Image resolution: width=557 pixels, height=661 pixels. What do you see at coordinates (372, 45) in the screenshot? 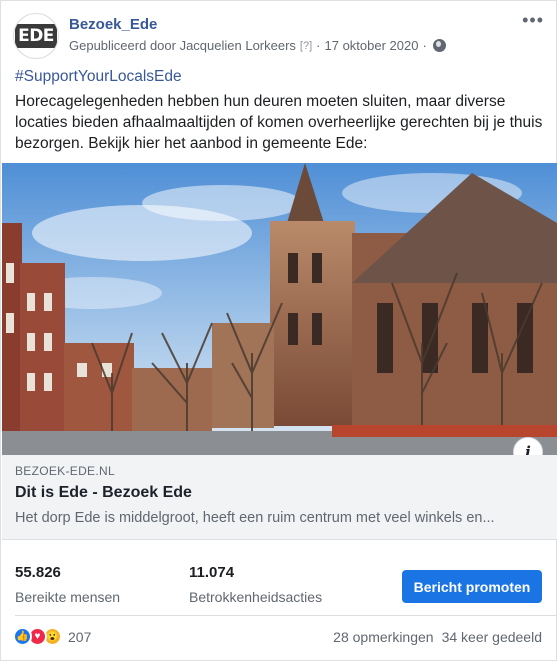
I see `post-date: 17 oktober 2020` at bounding box center [372, 45].